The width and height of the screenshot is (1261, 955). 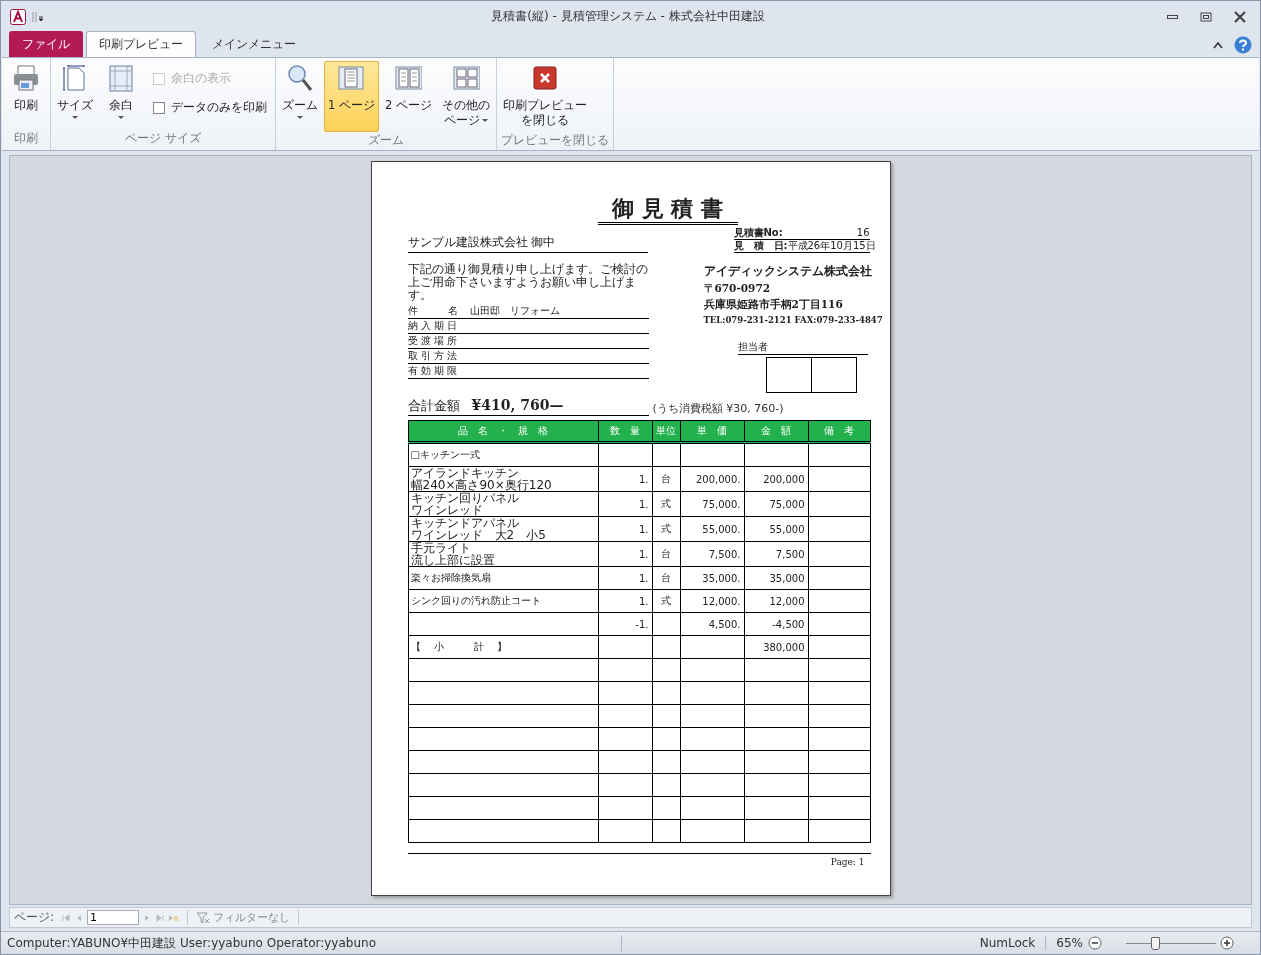 What do you see at coordinates (481, 479) in the screenshot?
I see `item-name: アイランドキッチン 幅240×高さ90×奥行120` at bounding box center [481, 479].